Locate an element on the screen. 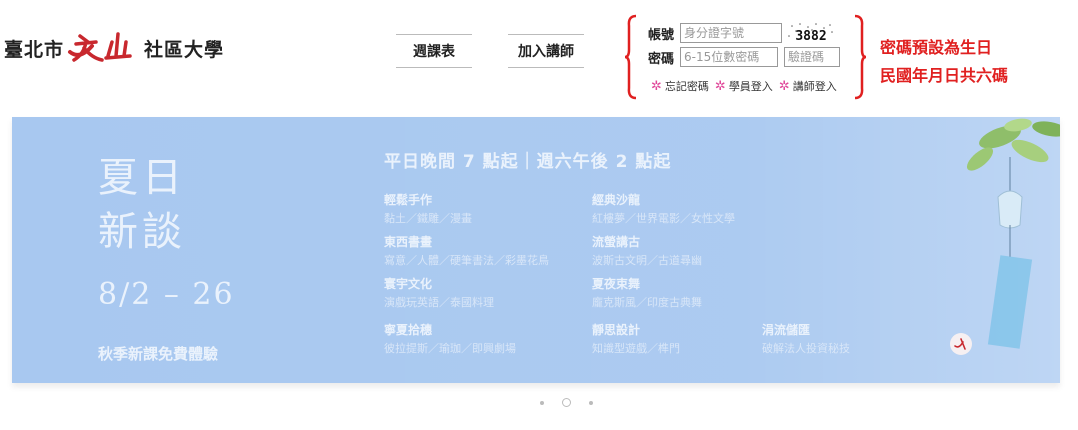  course-subtitle: 龐克斯風／印度古典舞 is located at coordinates (647, 302).